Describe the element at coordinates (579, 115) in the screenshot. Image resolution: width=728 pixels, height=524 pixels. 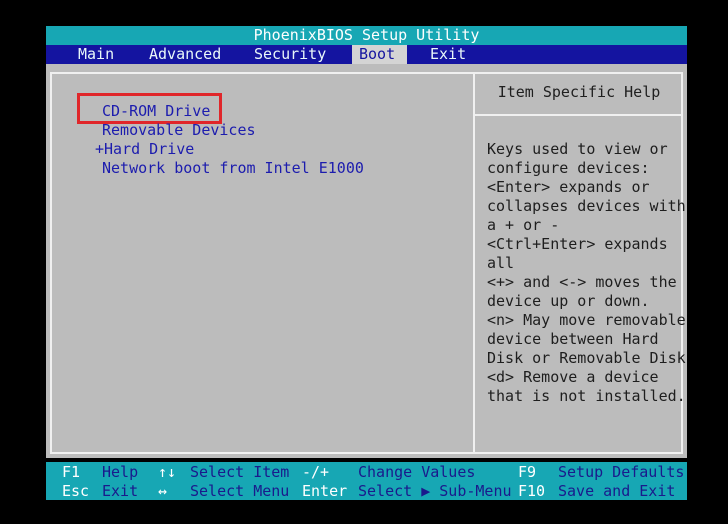
I see `help-divider` at that location.